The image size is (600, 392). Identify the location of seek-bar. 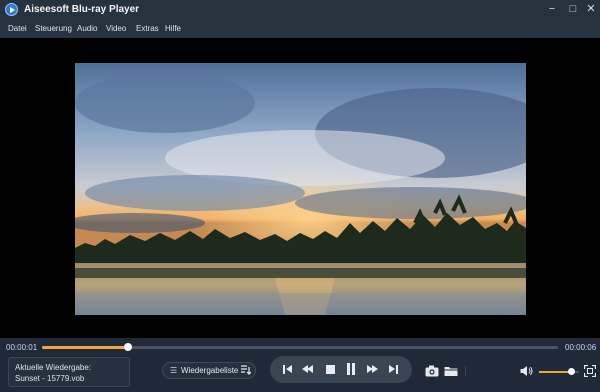
(300, 347).